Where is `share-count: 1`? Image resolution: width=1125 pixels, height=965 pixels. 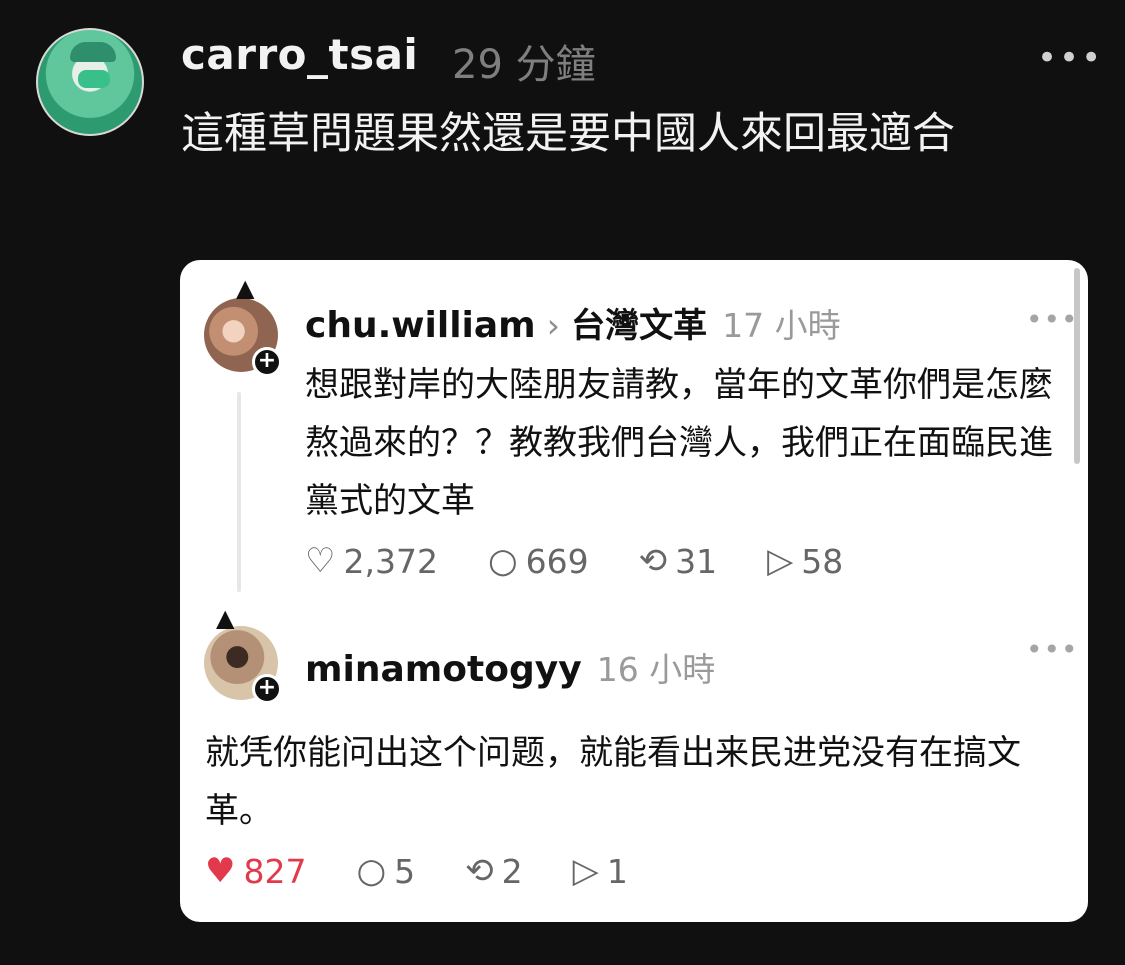 share-count: 1 is located at coordinates (617, 871).